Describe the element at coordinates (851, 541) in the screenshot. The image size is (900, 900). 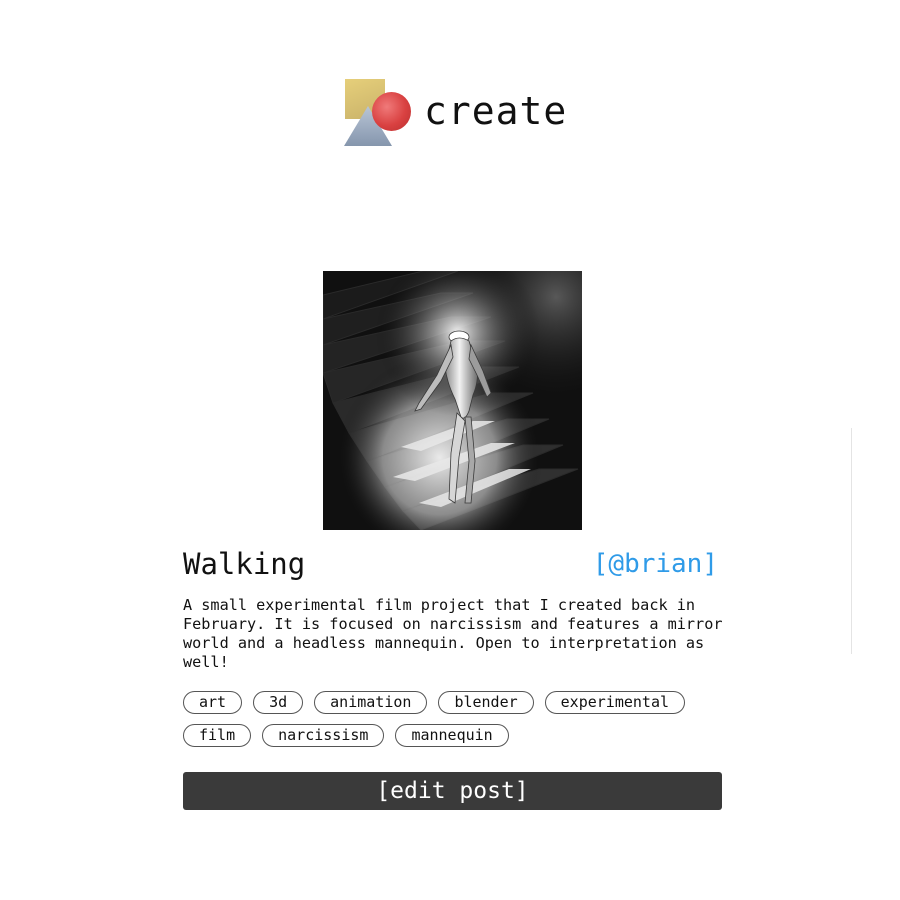
I see `scrollbar-track` at that location.